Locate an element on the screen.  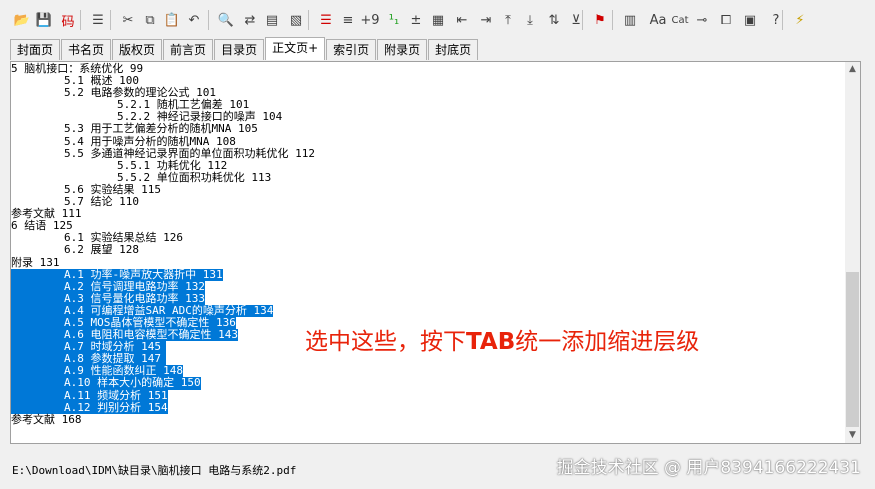
tab-5: 正文页+ is located at coordinates (295, 48).